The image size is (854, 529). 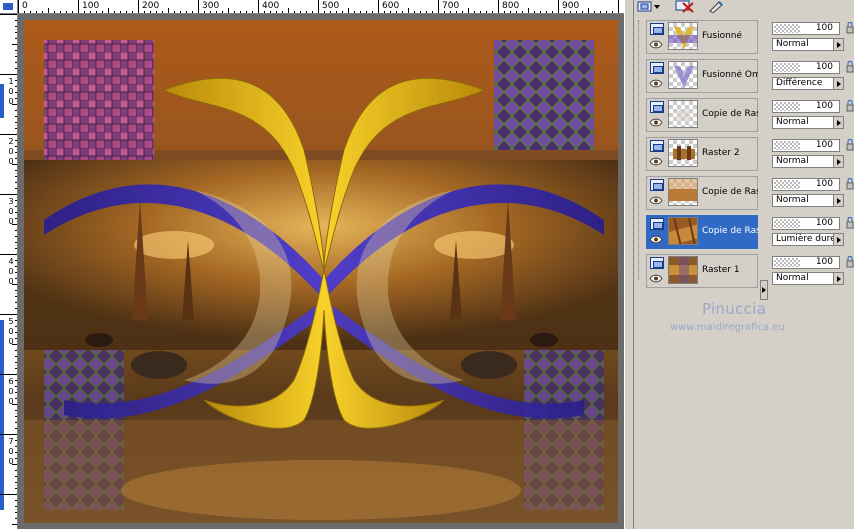 I want to click on ruler-left-label: 2, so click(x=11, y=141).